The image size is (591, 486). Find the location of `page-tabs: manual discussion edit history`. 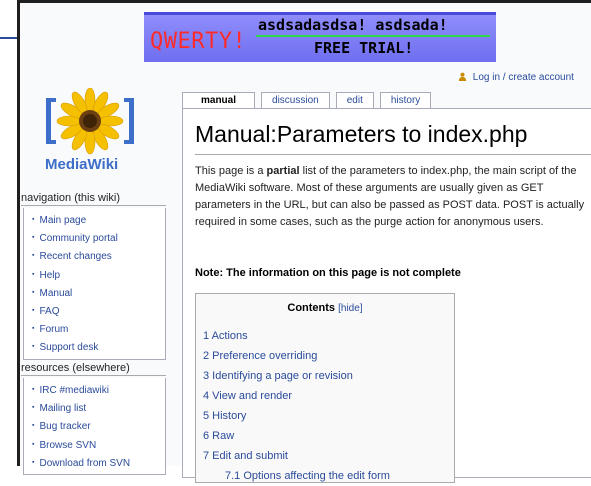

page-tabs: manual discussion edit history is located at coordinates (307, 100).